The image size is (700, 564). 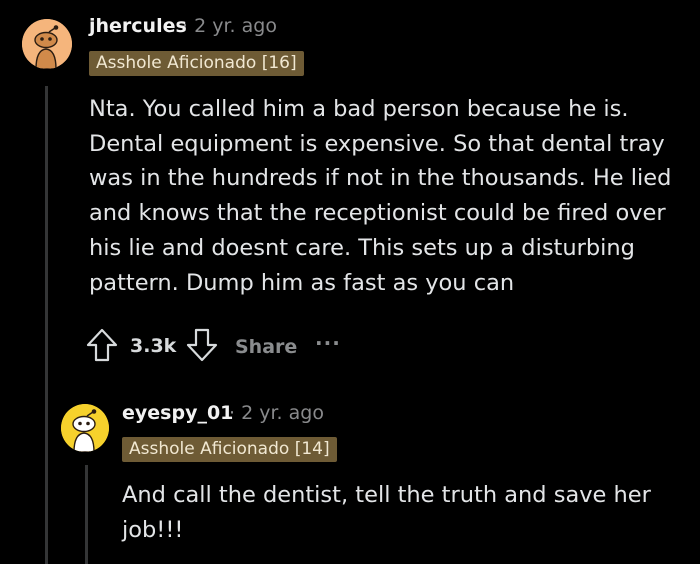 I want to click on more-options-icon: ···, so click(x=328, y=343).